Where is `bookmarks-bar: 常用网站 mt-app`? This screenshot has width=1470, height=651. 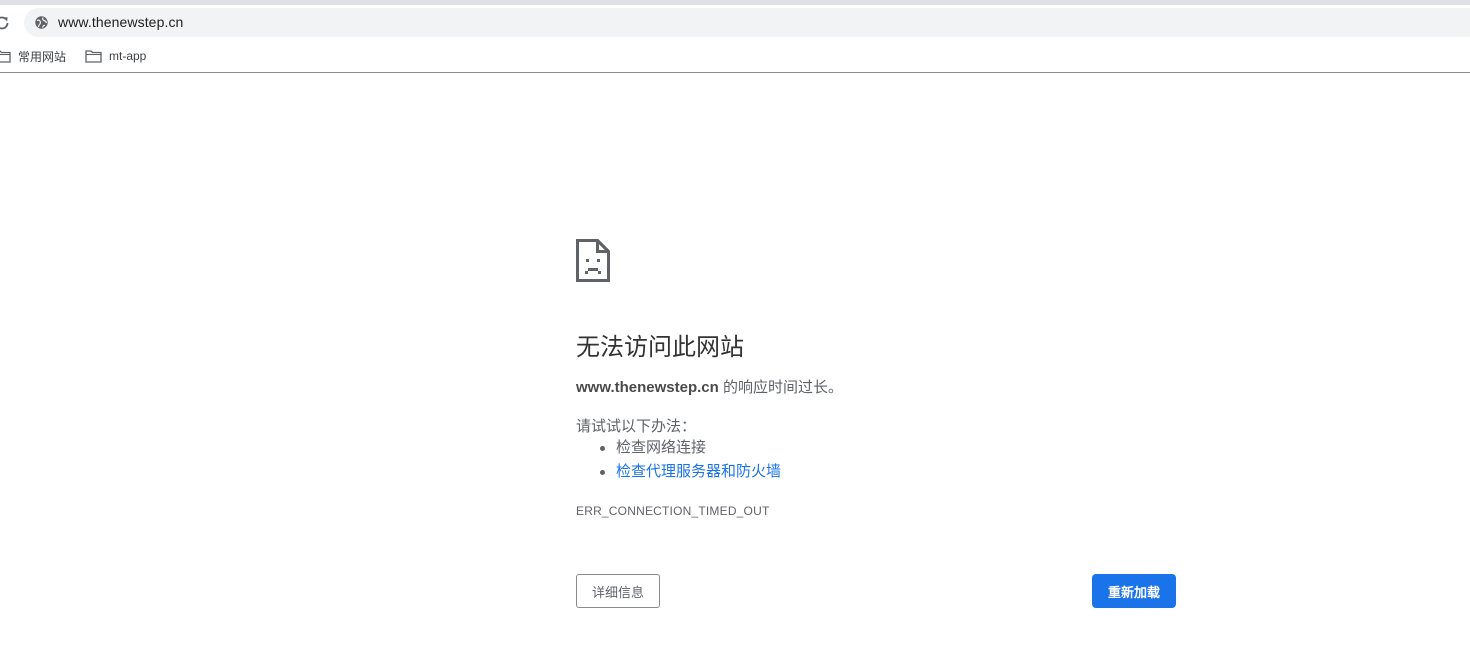 bookmarks-bar: 常用网站 mt-app is located at coordinates (735, 57).